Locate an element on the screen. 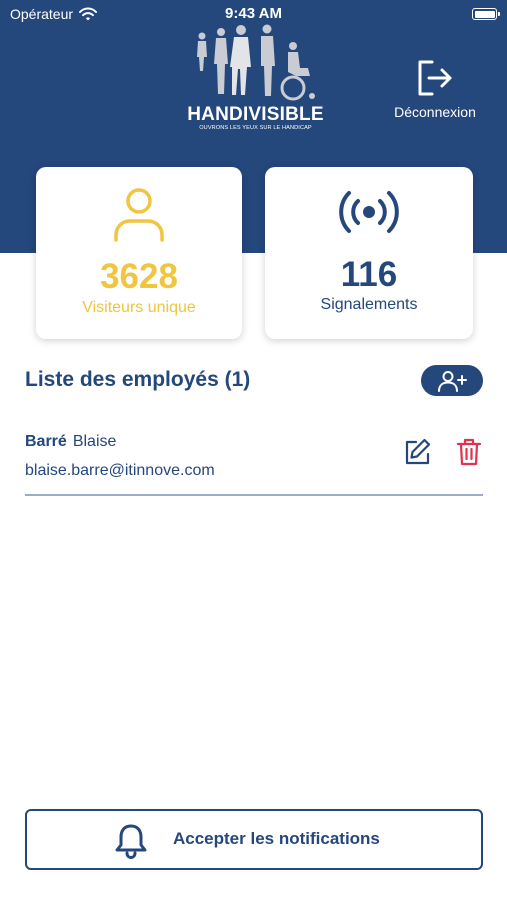  add-employee-button is located at coordinates (452, 380).